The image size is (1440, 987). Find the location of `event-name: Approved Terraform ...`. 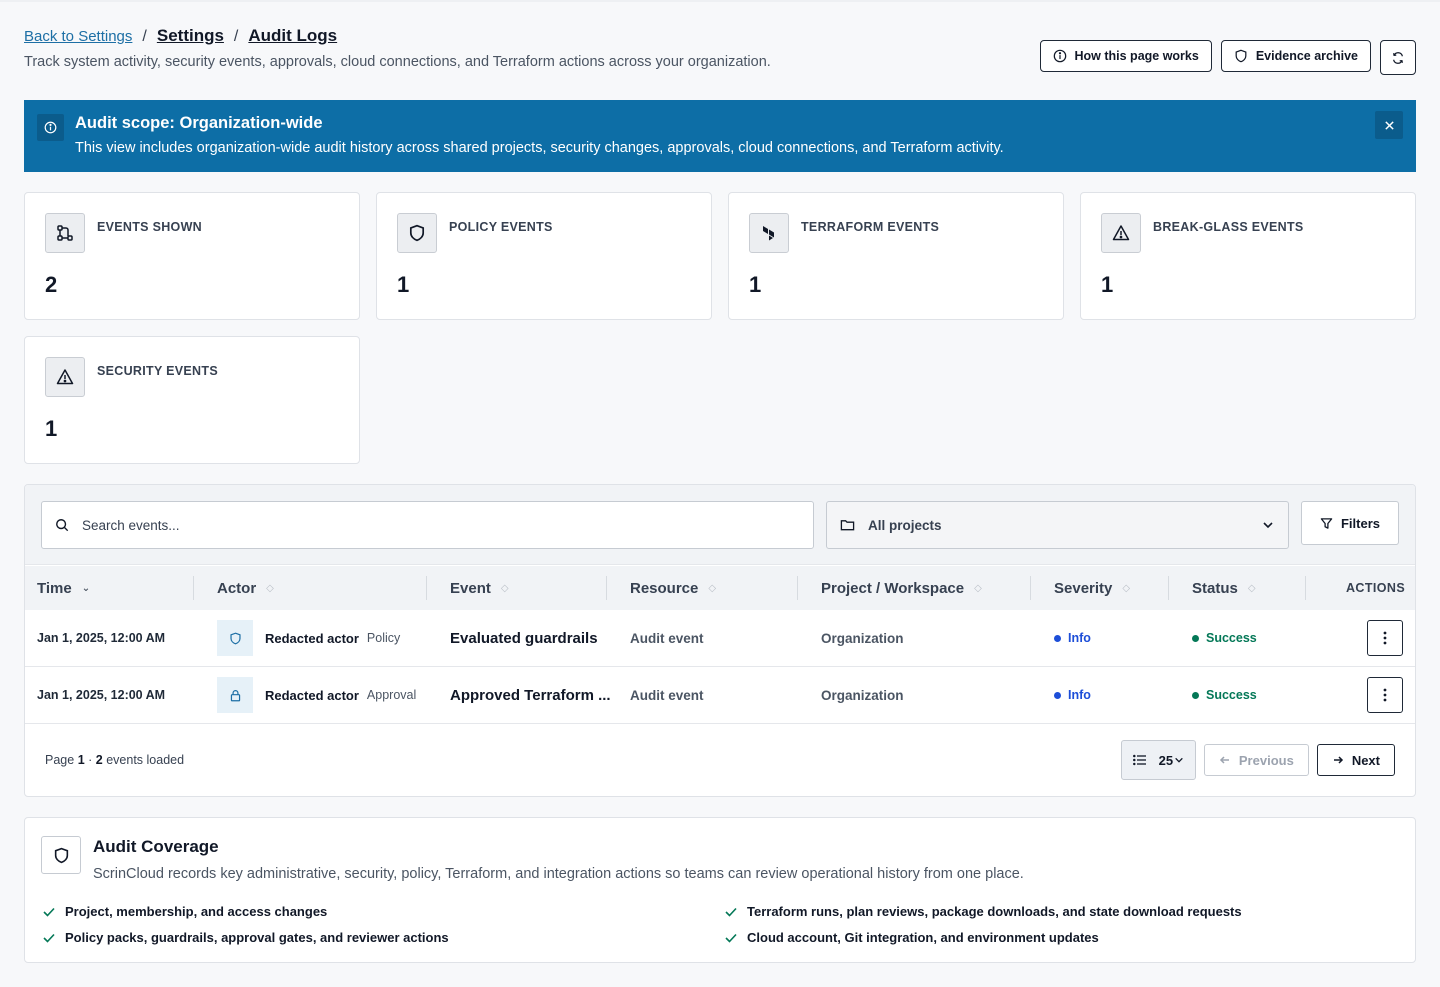

event-name: Approved Terraform ... is located at coordinates (530, 695).